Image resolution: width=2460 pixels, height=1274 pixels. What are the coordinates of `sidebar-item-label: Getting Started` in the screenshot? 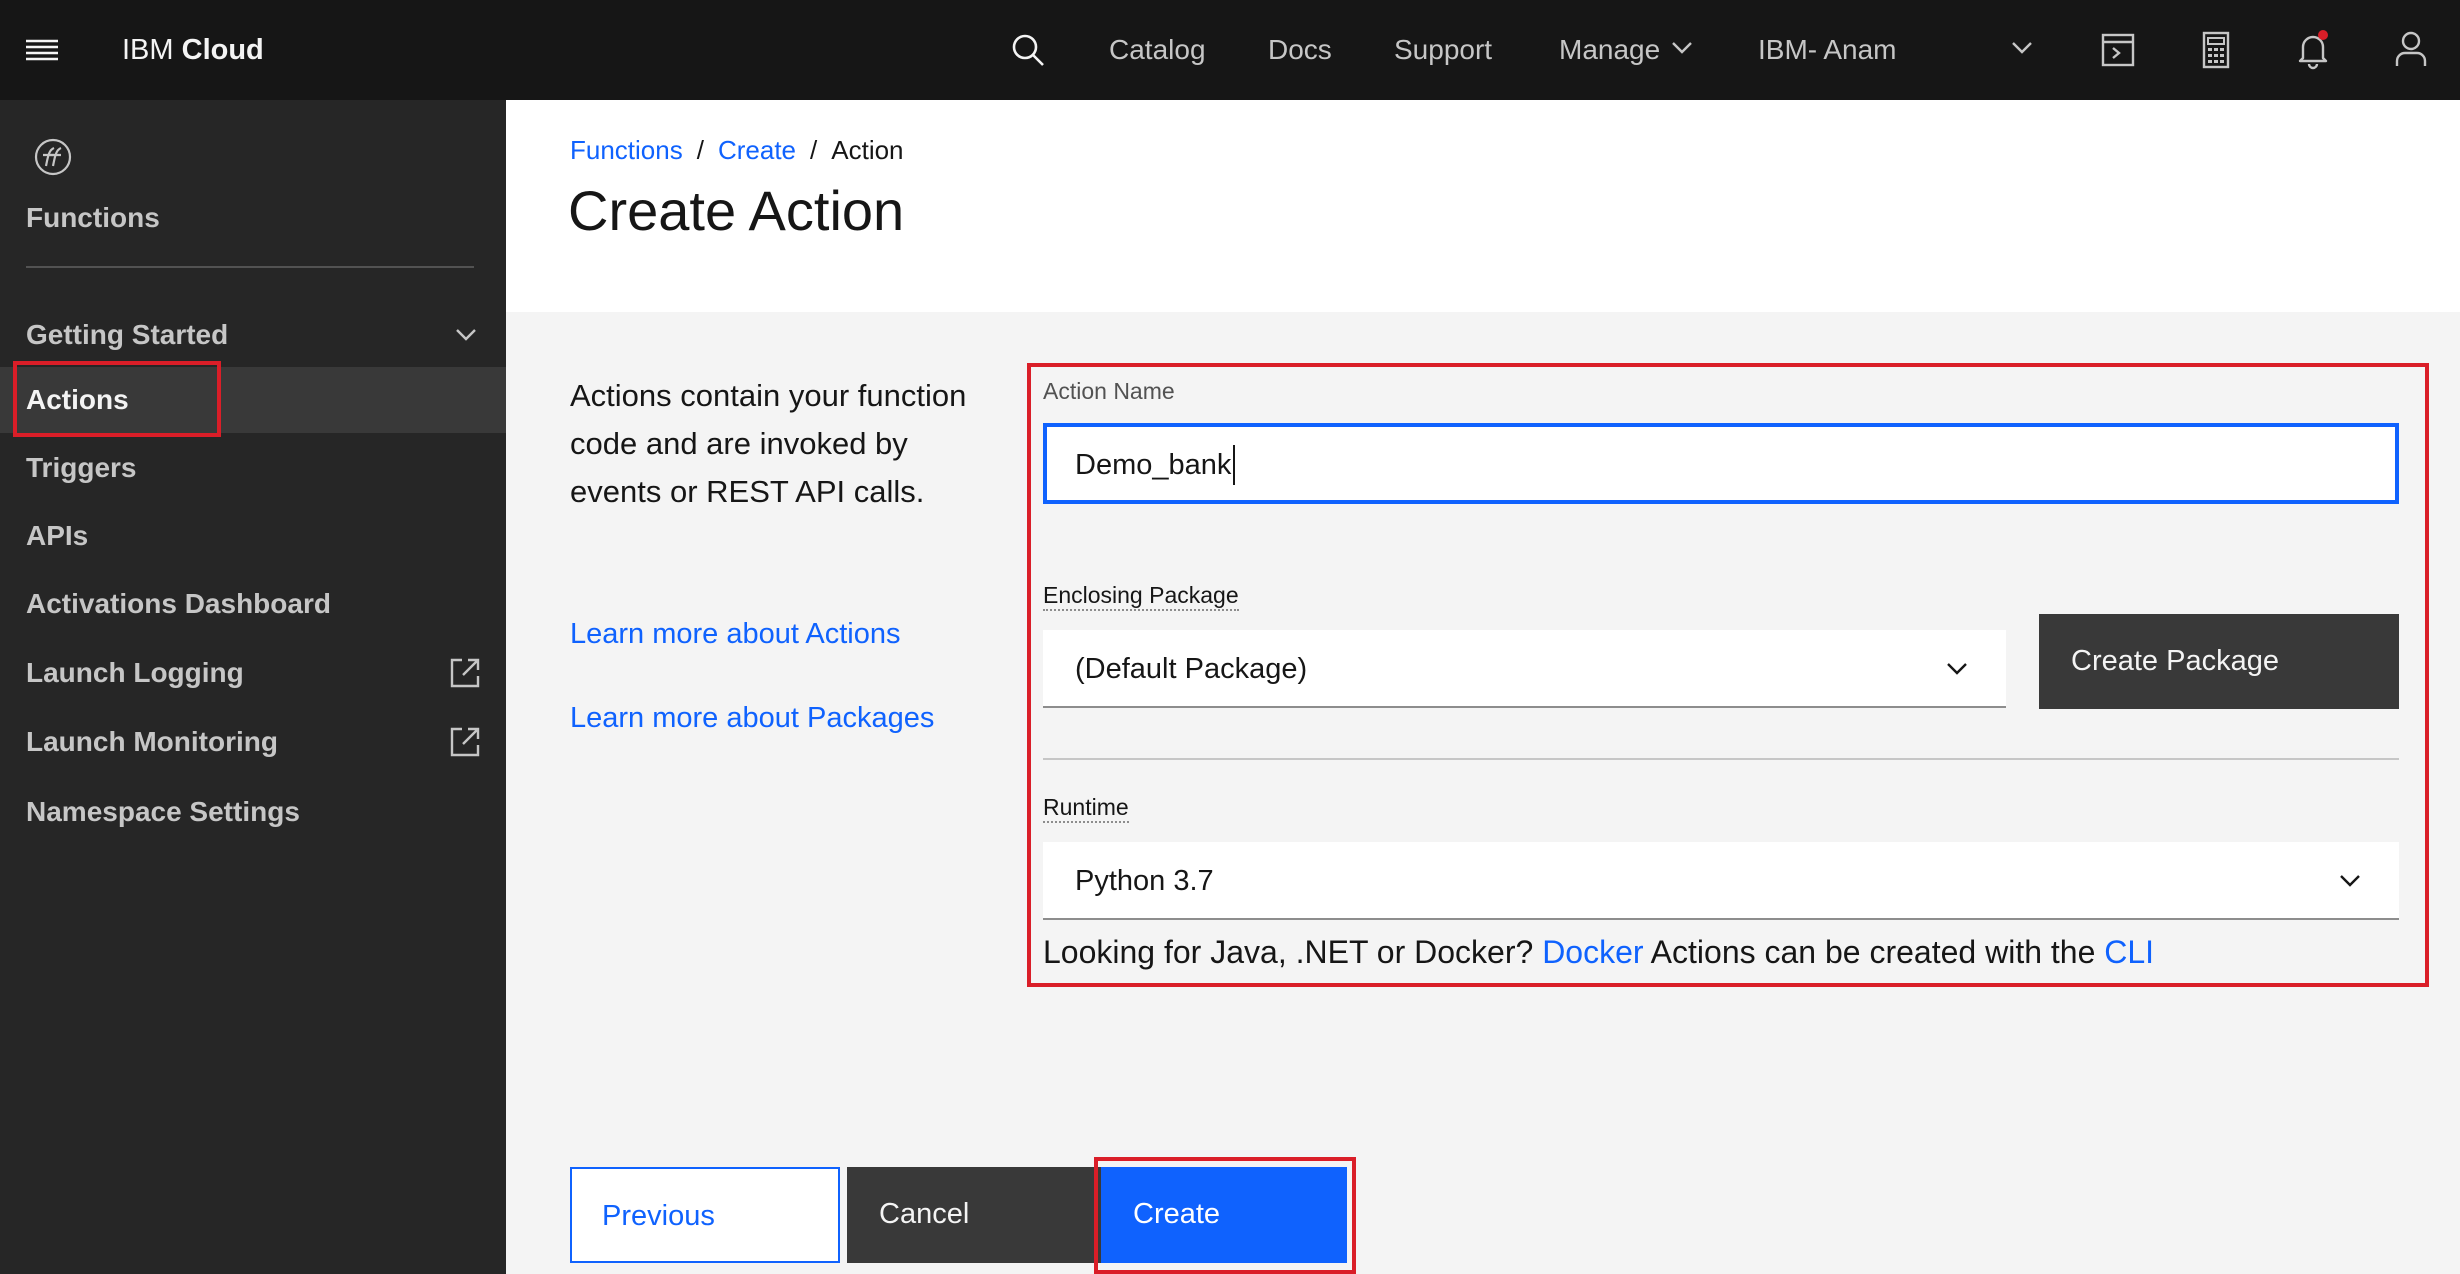 It's located at (127, 334).